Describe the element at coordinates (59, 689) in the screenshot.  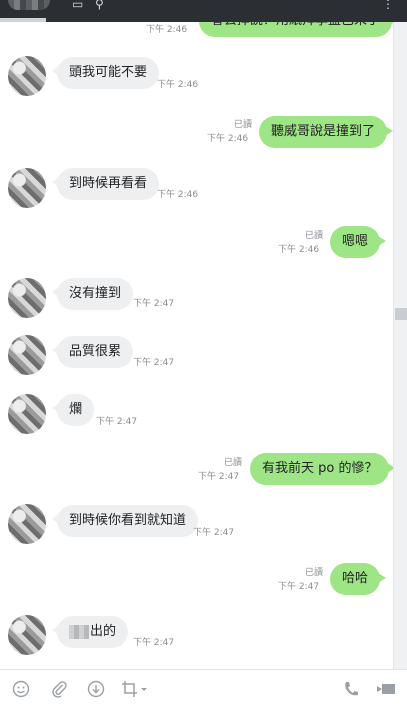
I see `attachment-icon` at that location.